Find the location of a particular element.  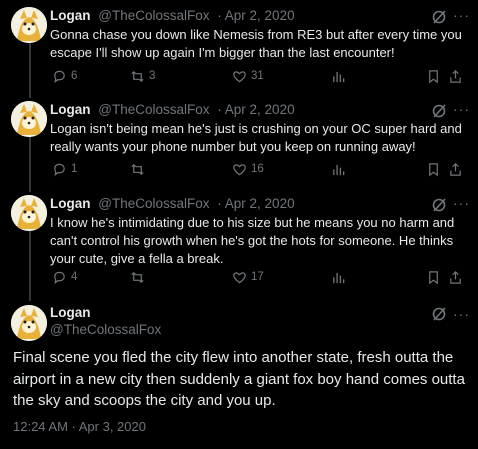

tweet-actions: 6 3 31 is located at coordinates (260, 76).